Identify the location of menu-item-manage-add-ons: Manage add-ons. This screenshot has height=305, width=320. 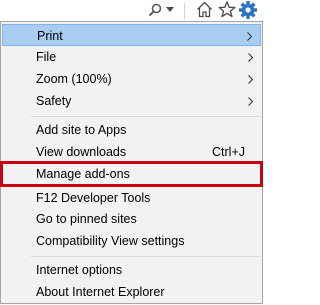
(131, 174).